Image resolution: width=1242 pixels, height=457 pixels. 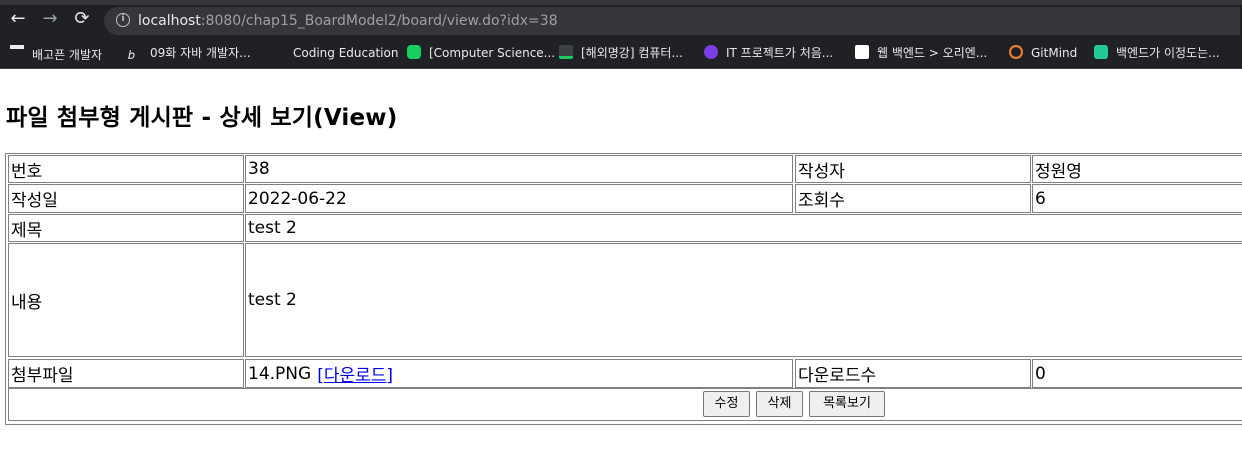 What do you see at coordinates (126, 373) in the screenshot?
I see `attachment-label: 첨부파일` at bounding box center [126, 373].